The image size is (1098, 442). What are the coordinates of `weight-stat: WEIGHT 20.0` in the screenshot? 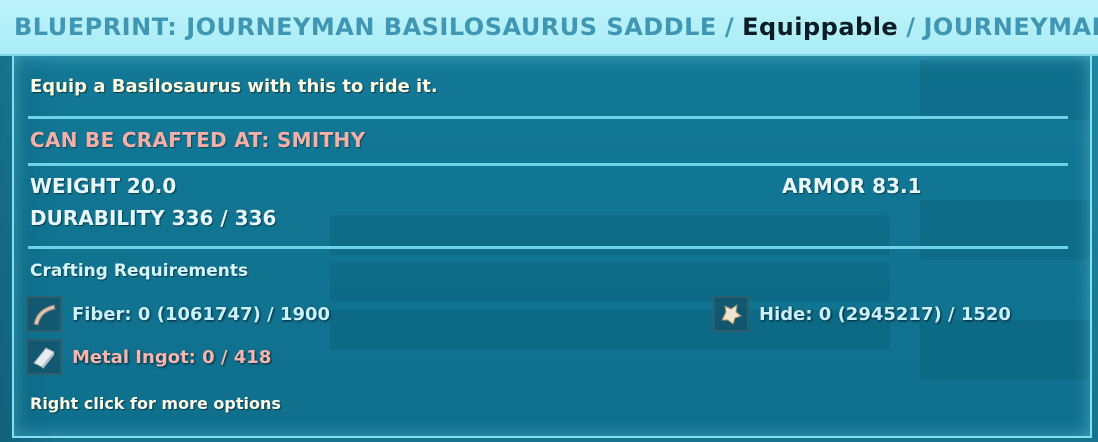 It's located at (103, 186).